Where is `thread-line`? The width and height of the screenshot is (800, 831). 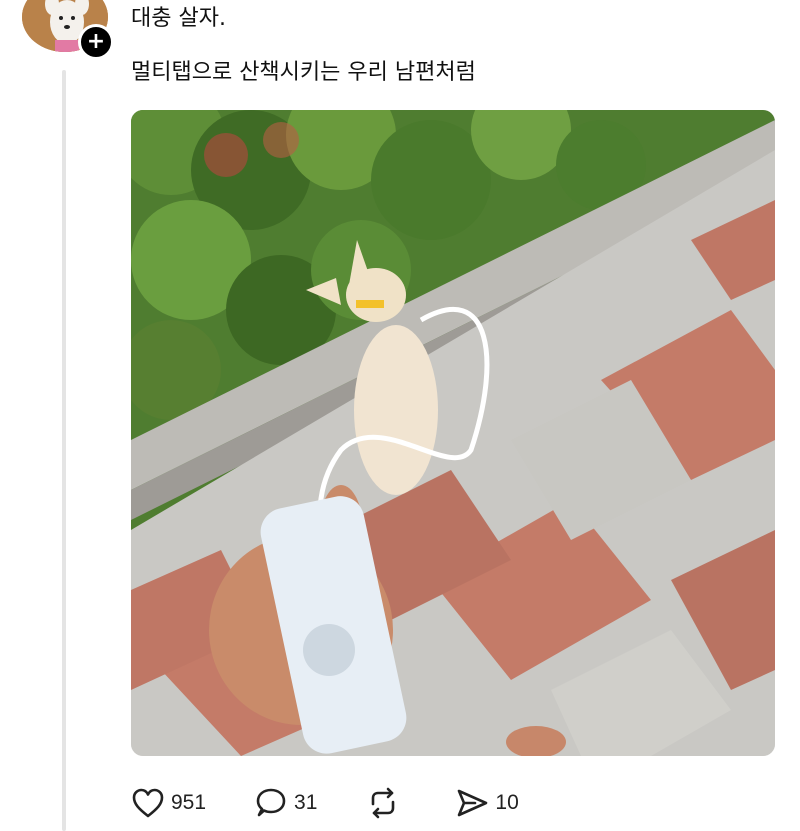
thread-line is located at coordinates (64, 450).